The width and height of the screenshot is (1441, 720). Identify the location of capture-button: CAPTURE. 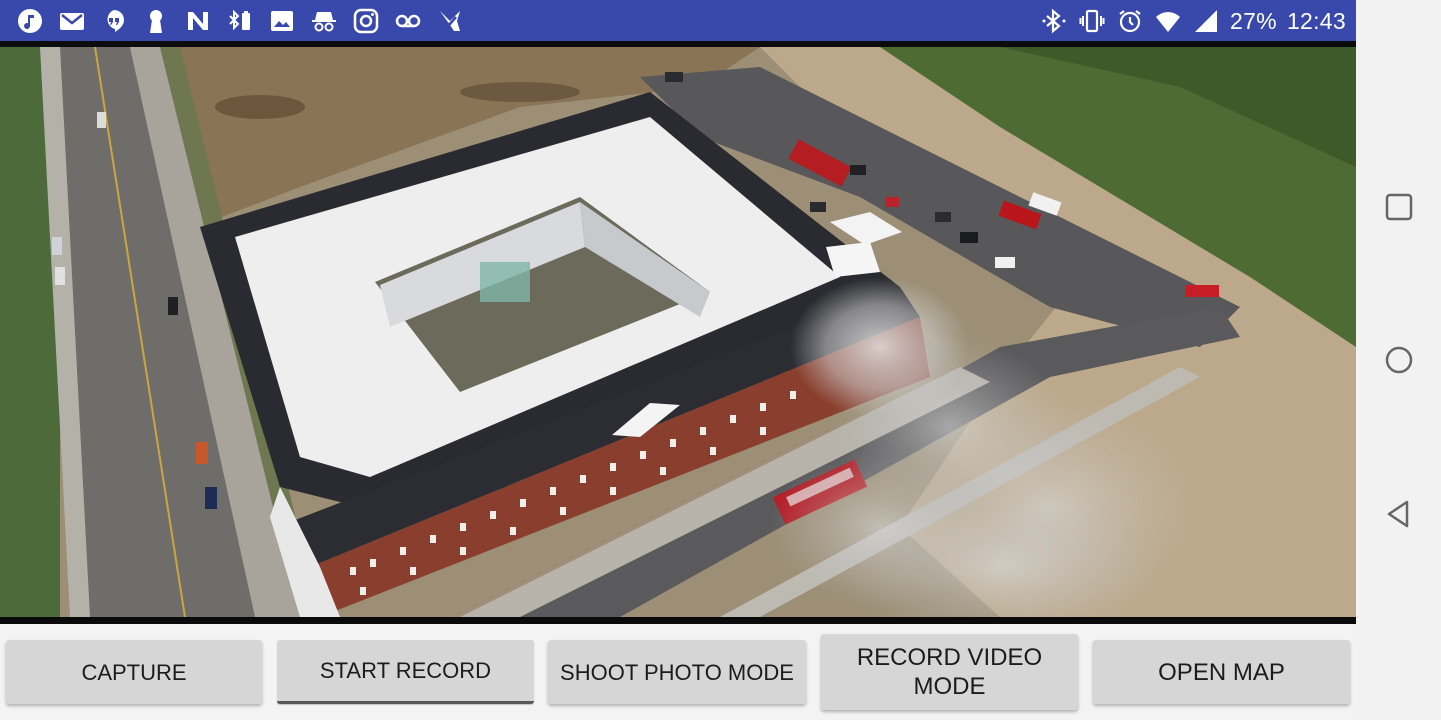
(134, 672).